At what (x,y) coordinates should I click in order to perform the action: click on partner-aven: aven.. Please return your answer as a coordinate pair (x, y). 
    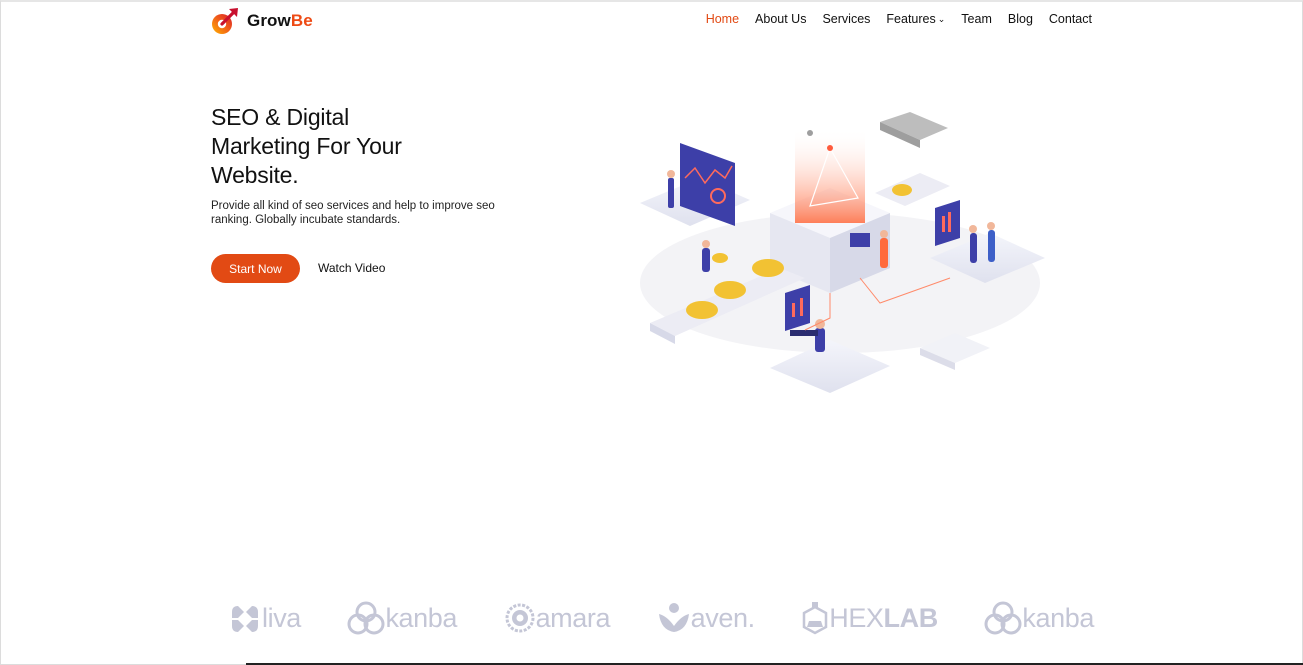
    Looking at the image, I should click on (706, 618).